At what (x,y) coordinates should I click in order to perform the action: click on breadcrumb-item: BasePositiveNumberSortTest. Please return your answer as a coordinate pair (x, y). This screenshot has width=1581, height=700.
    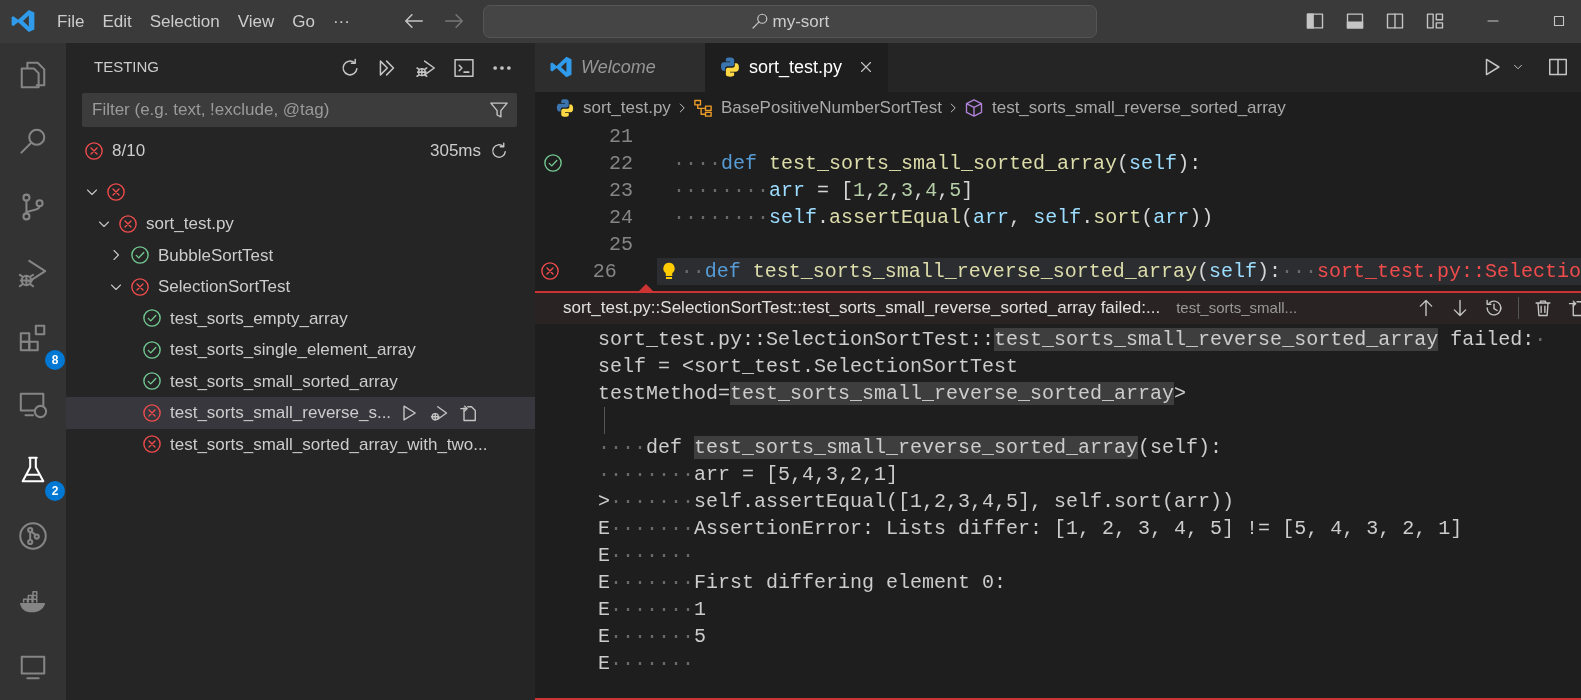
    Looking at the image, I should click on (831, 108).